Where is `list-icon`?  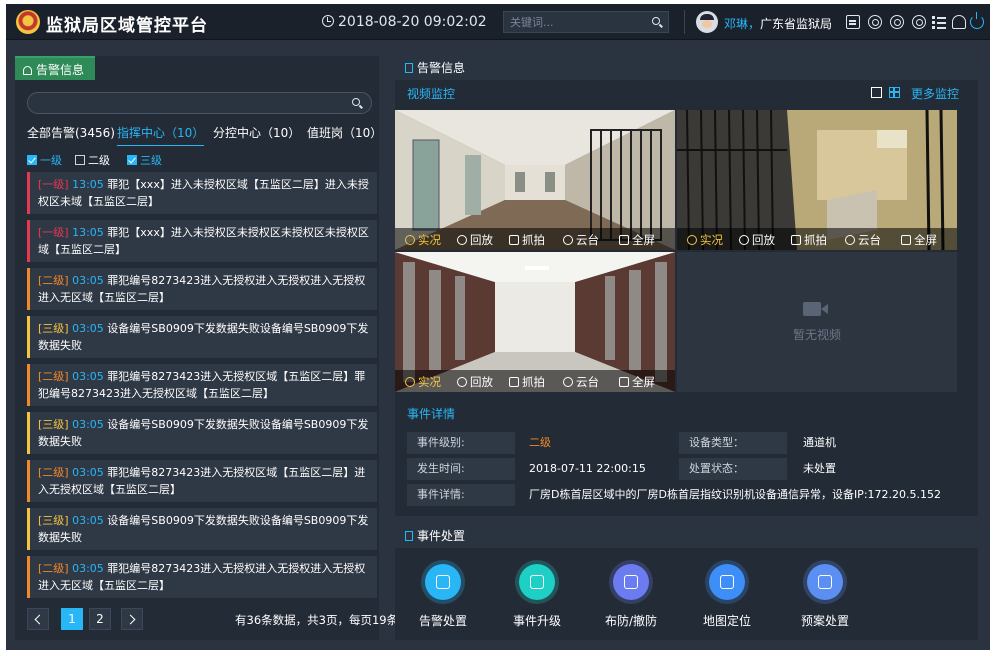 list-icon is located at coordinates (939, 22).